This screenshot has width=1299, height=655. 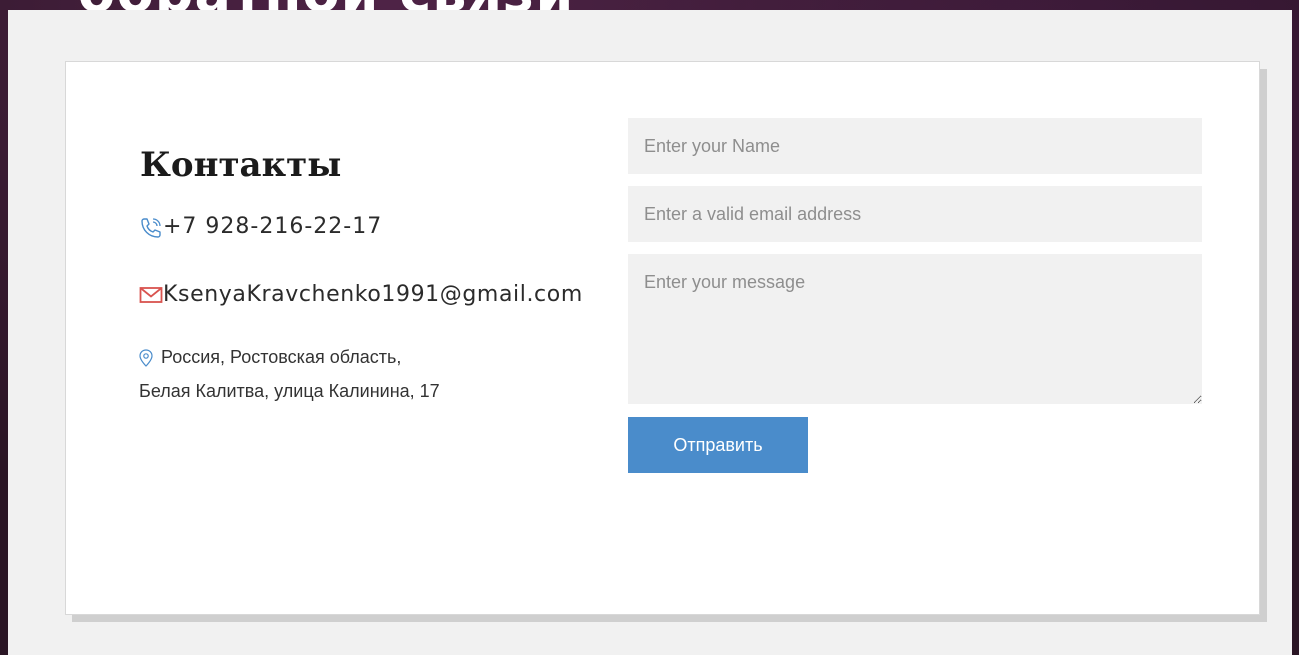 What do you see at coordinates (915, 329) in the screenshot?
I see `message-textarea` at bounding box center [915, 329].